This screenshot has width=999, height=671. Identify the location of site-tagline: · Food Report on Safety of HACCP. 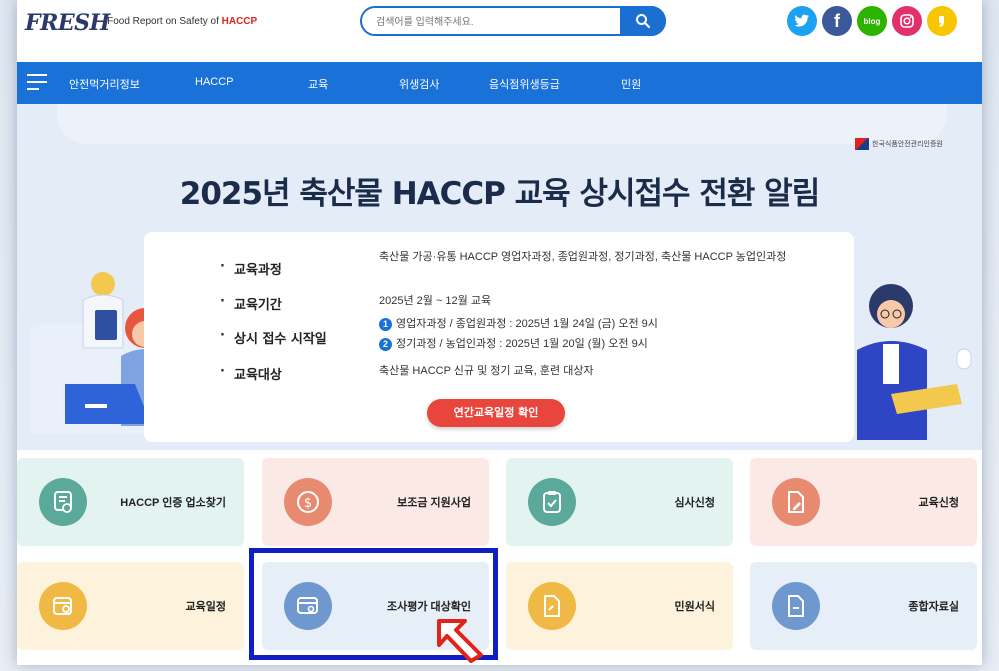
(179, 21).